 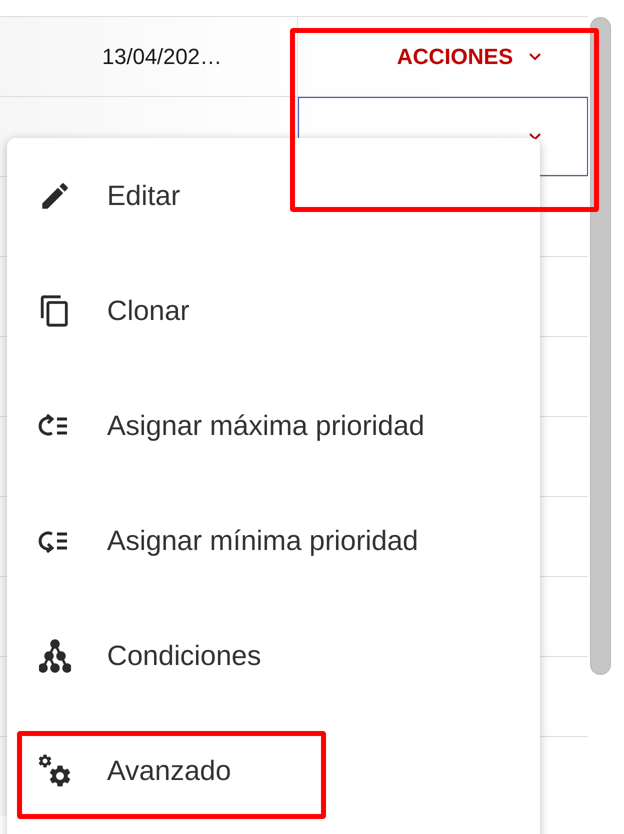 I want to click on menu-item: Asignar máxima prioridad, so click(x=273, y=425).